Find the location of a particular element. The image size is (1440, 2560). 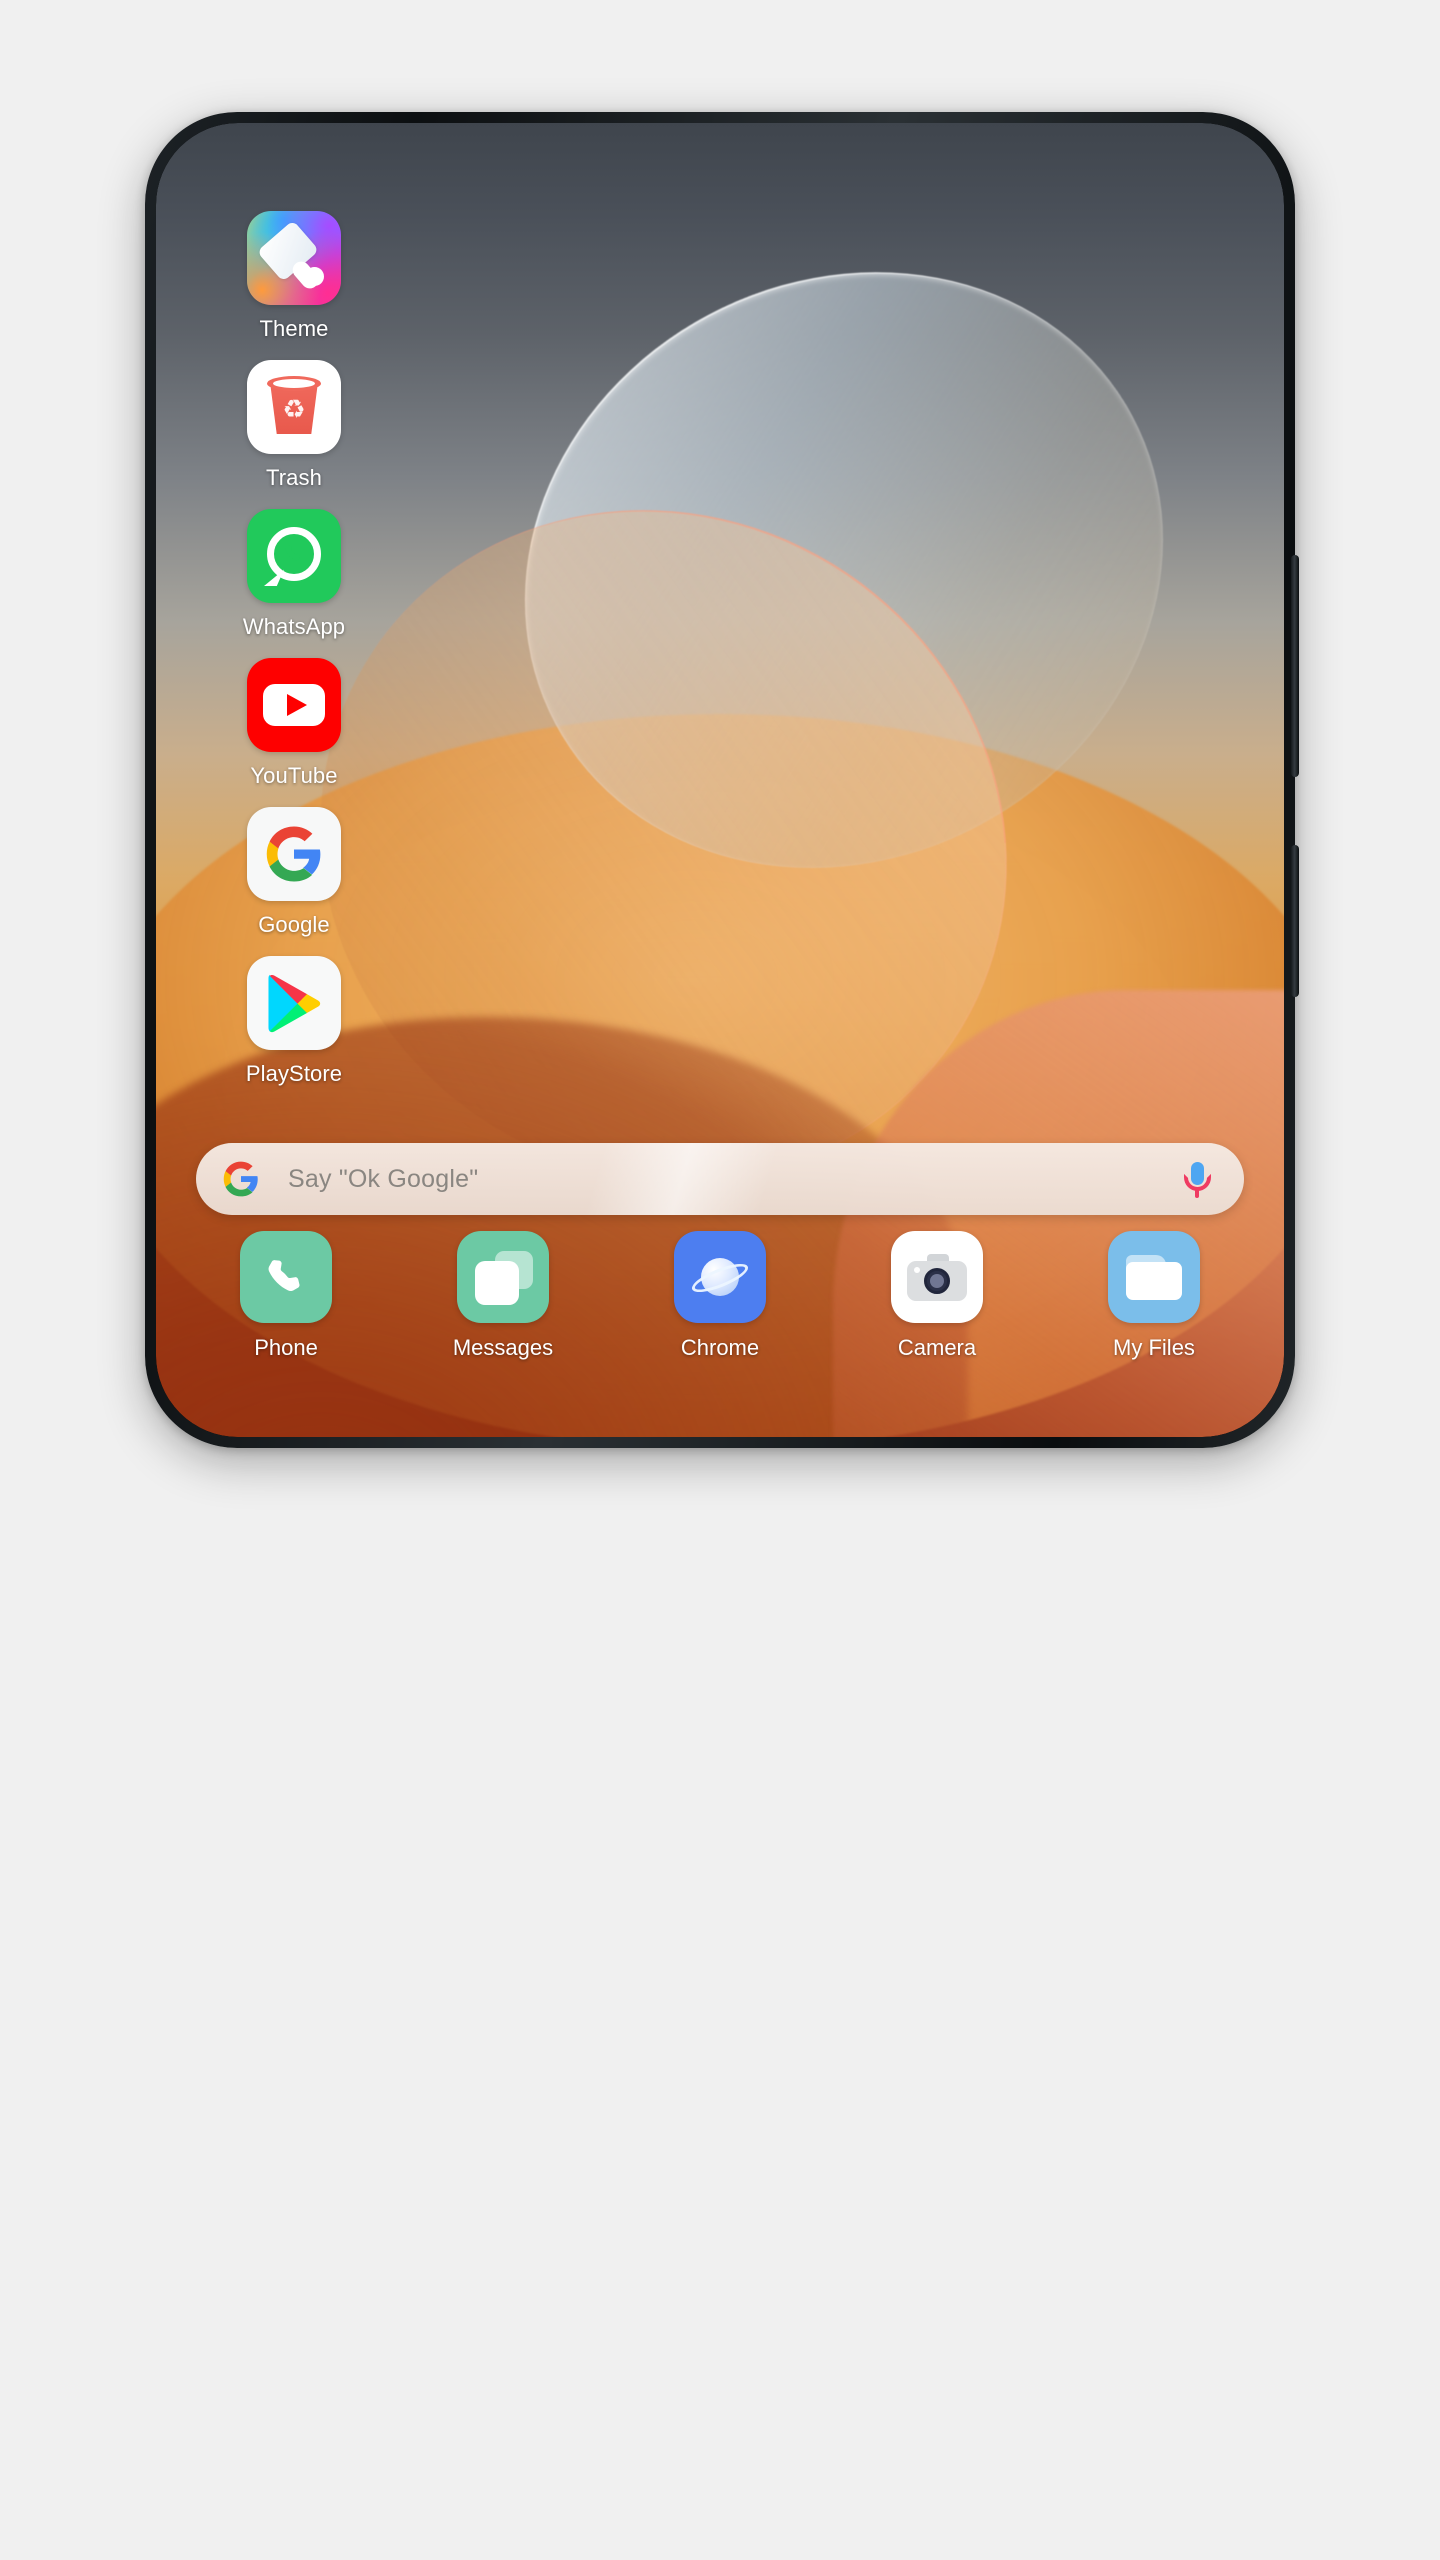

dock-app-label: Messages is located at coordinates (503, 1347).